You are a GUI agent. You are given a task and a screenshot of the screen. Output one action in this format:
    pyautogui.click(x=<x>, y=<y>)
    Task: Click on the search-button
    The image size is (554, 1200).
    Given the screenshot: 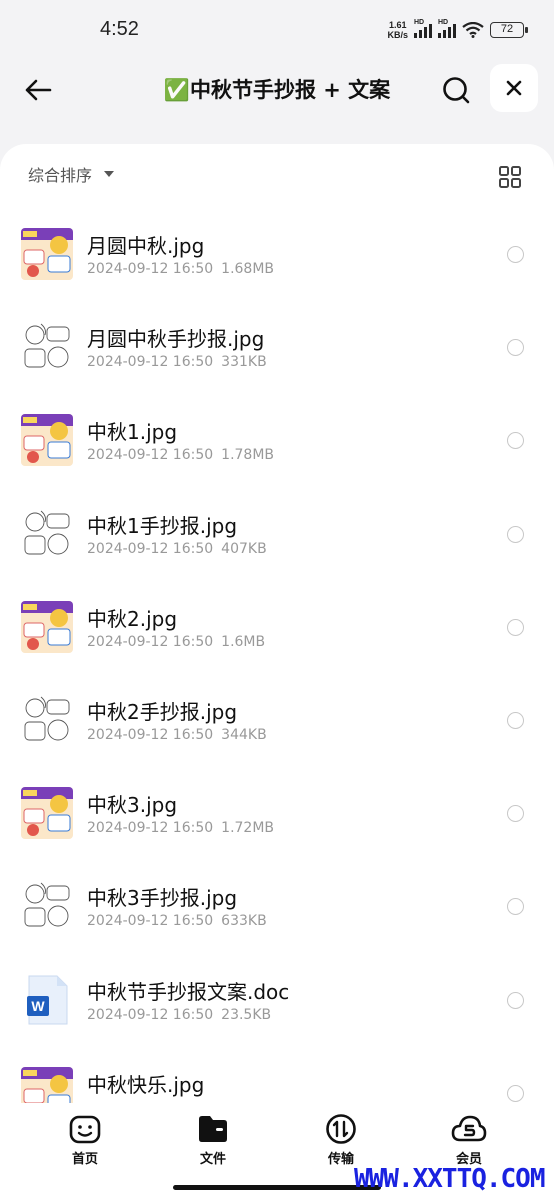 What is the action you would take?
    pyautogui.click(x=456, y=90)
    